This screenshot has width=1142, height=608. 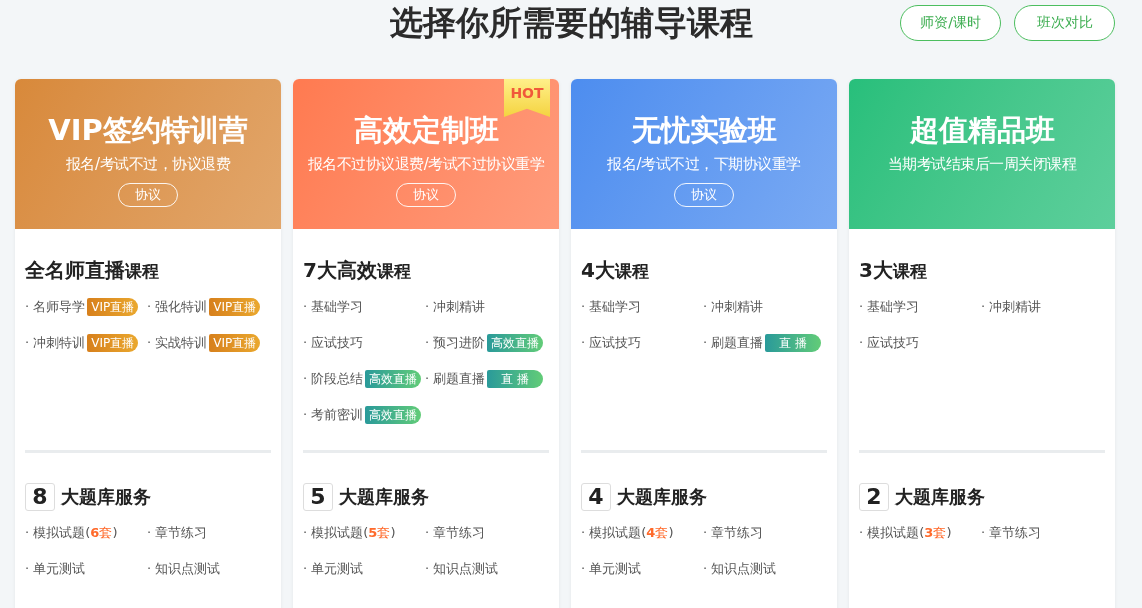 I want to click on courses-heading: 4大课程, so click(x=615, y=270).